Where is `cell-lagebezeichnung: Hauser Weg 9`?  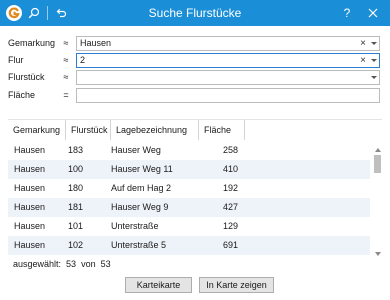
cell-lagebezeichnung: Hauser Weg 9 is located at coordinates (140, 207).